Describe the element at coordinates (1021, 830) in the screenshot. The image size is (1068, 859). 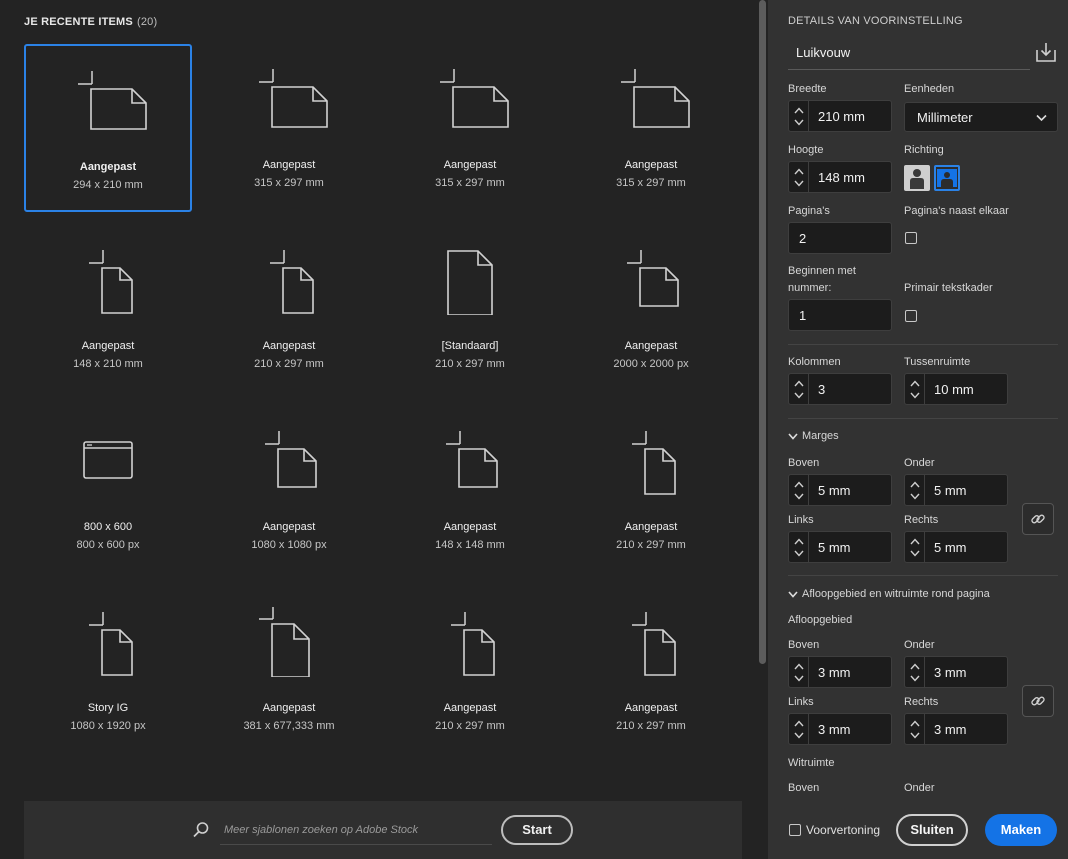
I see `create-button: Maken` at that location.